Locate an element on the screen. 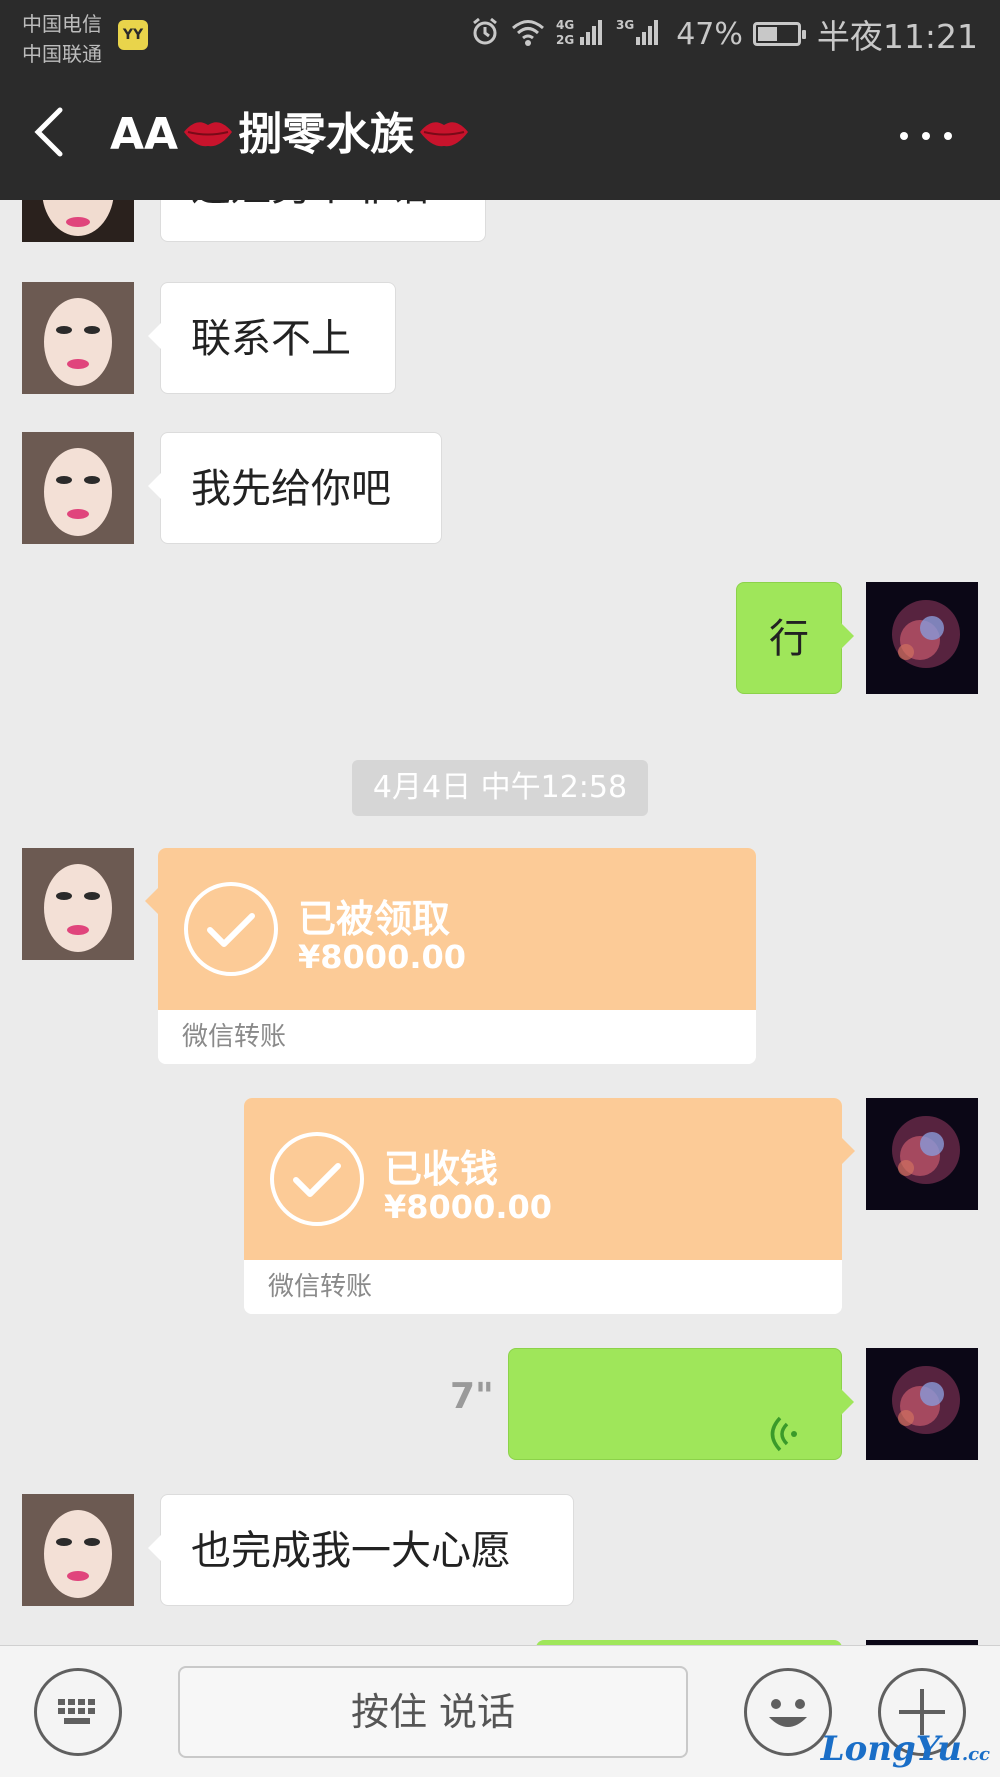 The width and height of the screenshot is (1000, 1777). signal-4g-icon: 4G 2G is located at coordinates (581, 34).